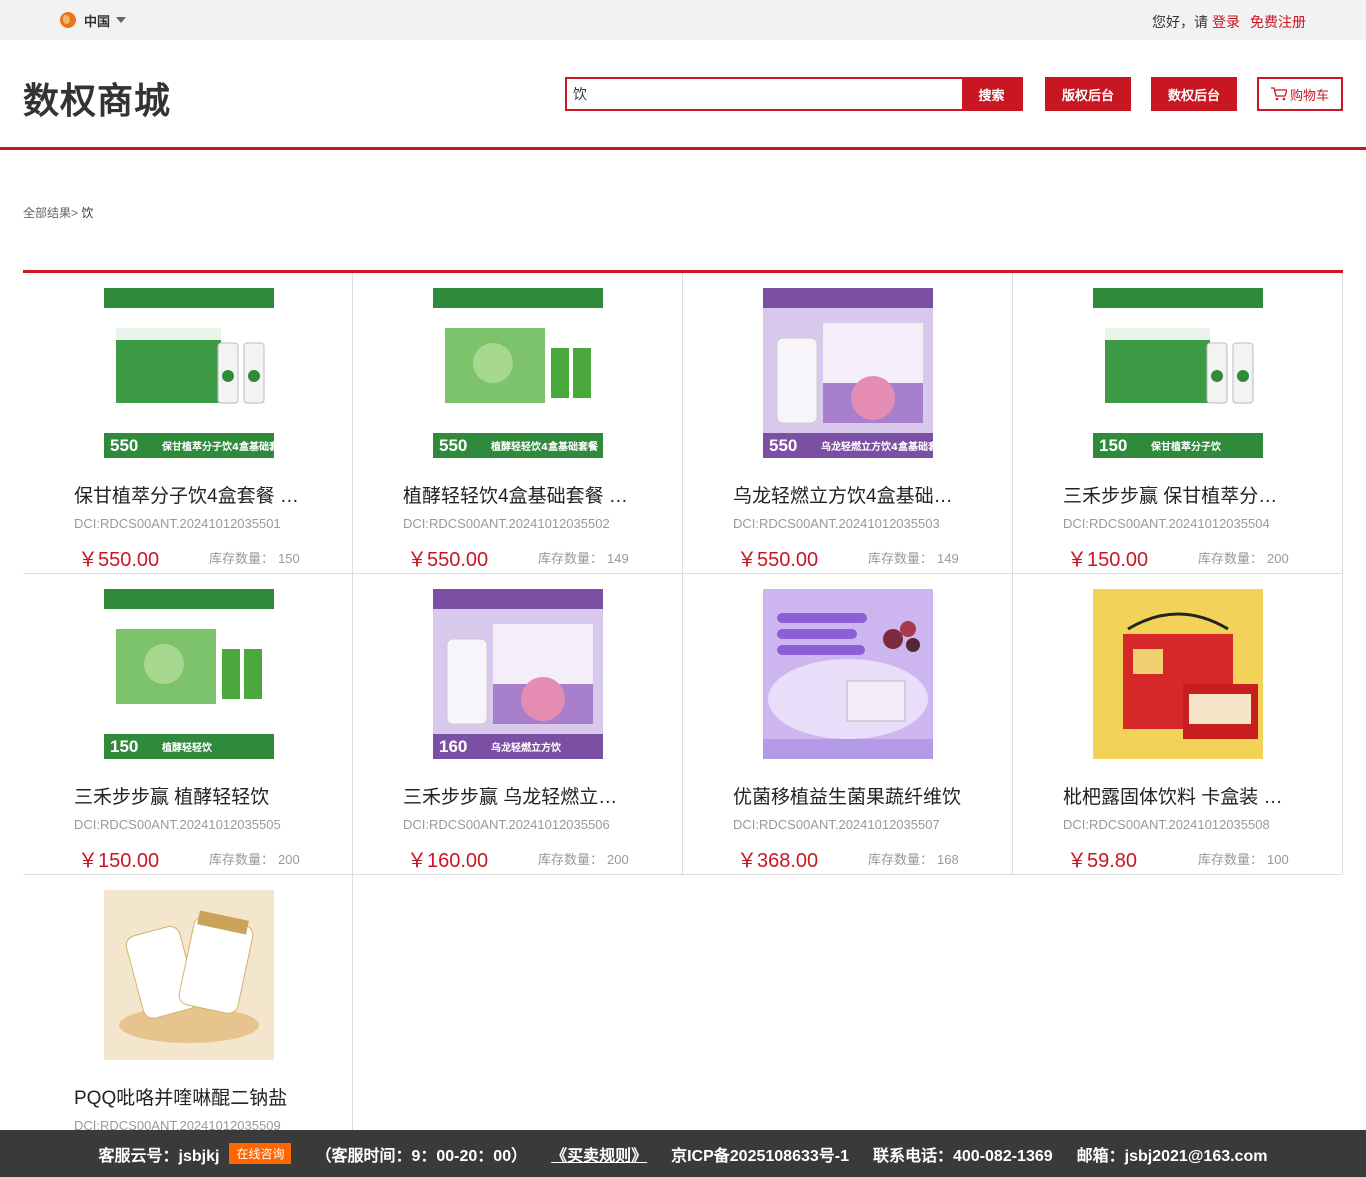 This screenshot has height=1177, width=1366. What do you see at coordinates (1180, 22) in the screenshot?
I see `greeting-text: 您好，请` at bounding box center [1180, 22].